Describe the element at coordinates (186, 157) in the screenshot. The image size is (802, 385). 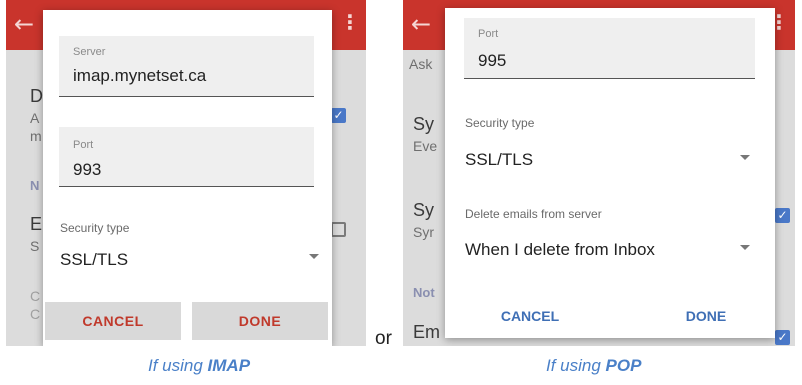
I see `port-field: Port 993` at that location.